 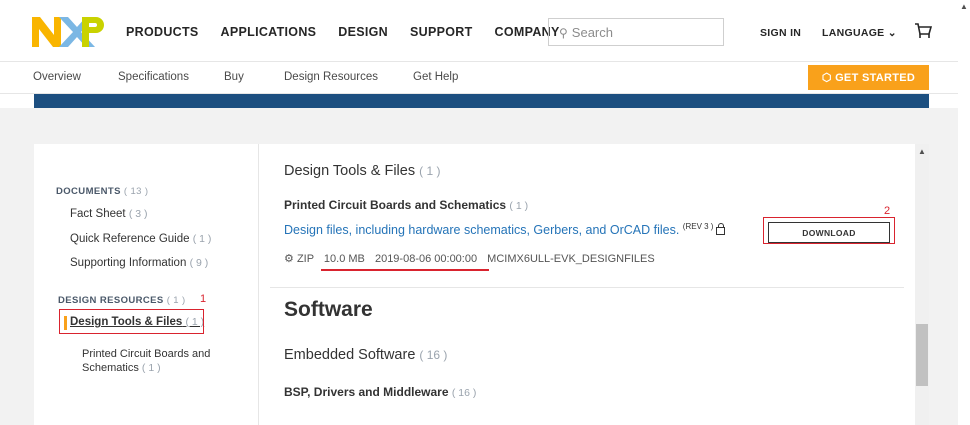 What do you see at coordinates (571, 259) in the screenshot?
I see `file-name: MCIMX6ULL-EVK_DESIGNFILES` at bounding box center [571, 259].